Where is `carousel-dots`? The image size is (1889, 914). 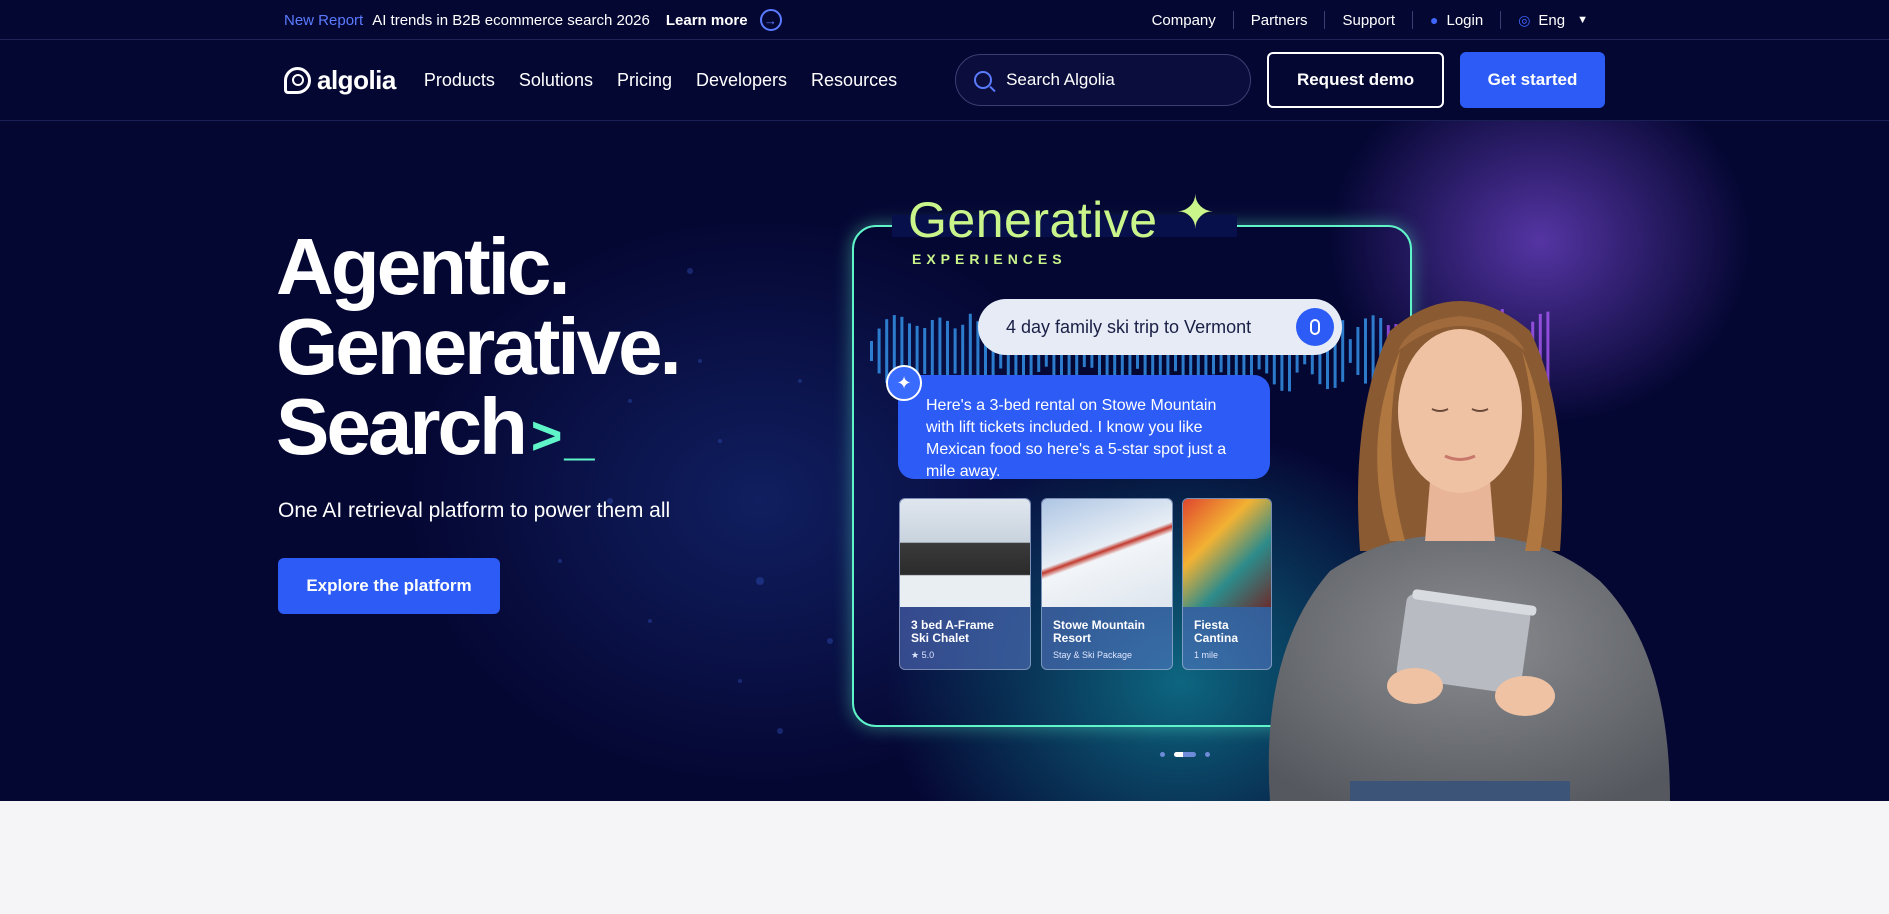 carousel-dots is located at coordinates (1189, 754).